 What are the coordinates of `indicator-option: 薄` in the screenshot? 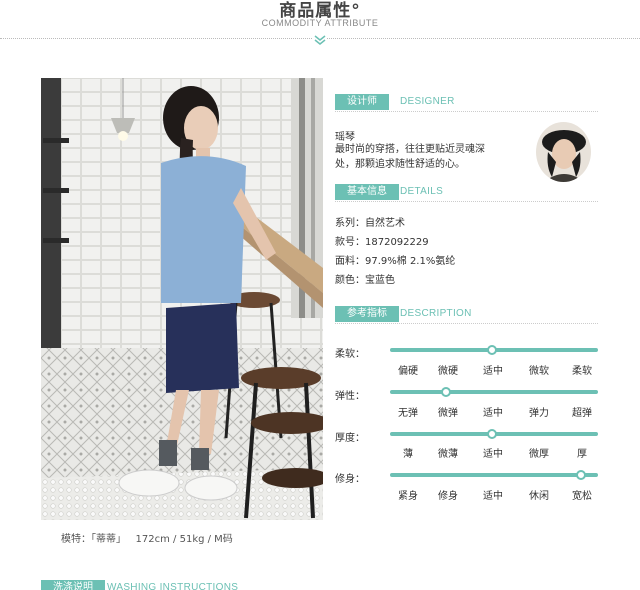 It's located at (408, 454).